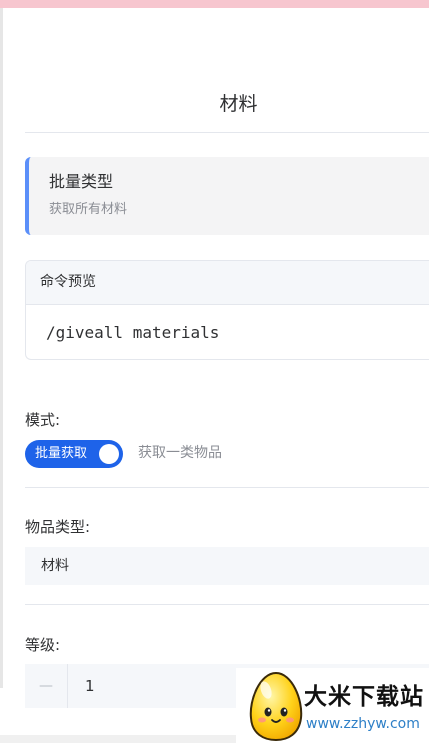 This screenshot has width=429, height=743. What do you see at coordinates (46, 686) in the screenshot?
I see `level-decrement-button: —` at bounding box center [46, 686].